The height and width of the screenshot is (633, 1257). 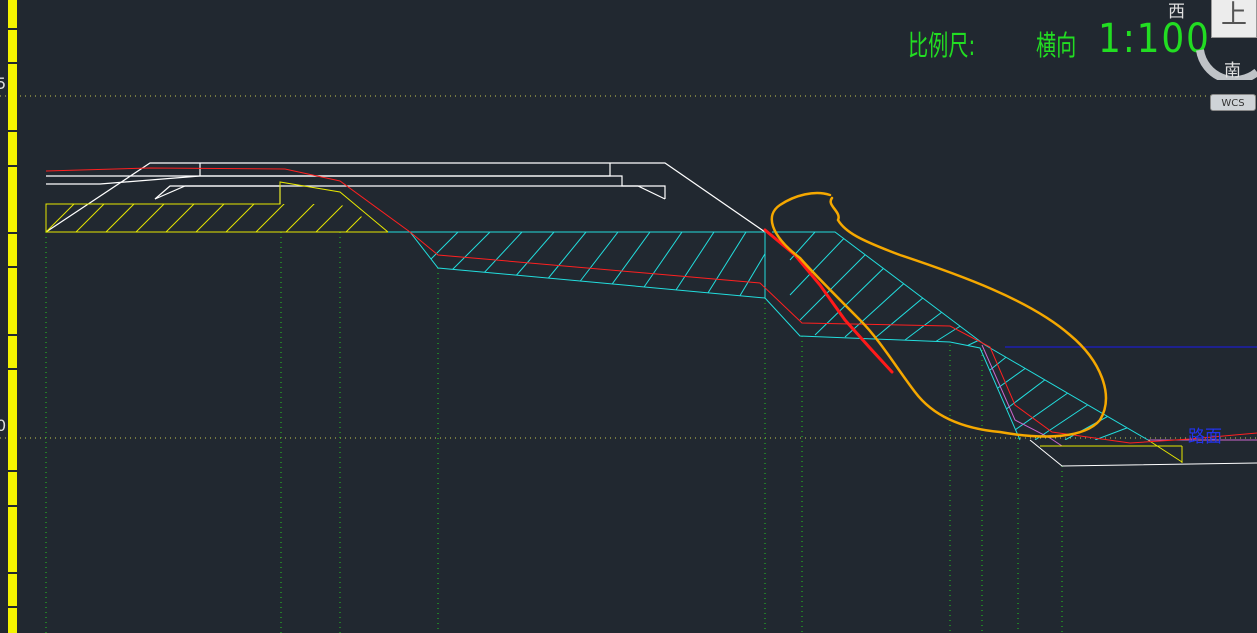 What do you see at coordinates (956, 336) in the screenshot?
I see `cyan-hatch-region-slope` at bounding box center [956, 336].